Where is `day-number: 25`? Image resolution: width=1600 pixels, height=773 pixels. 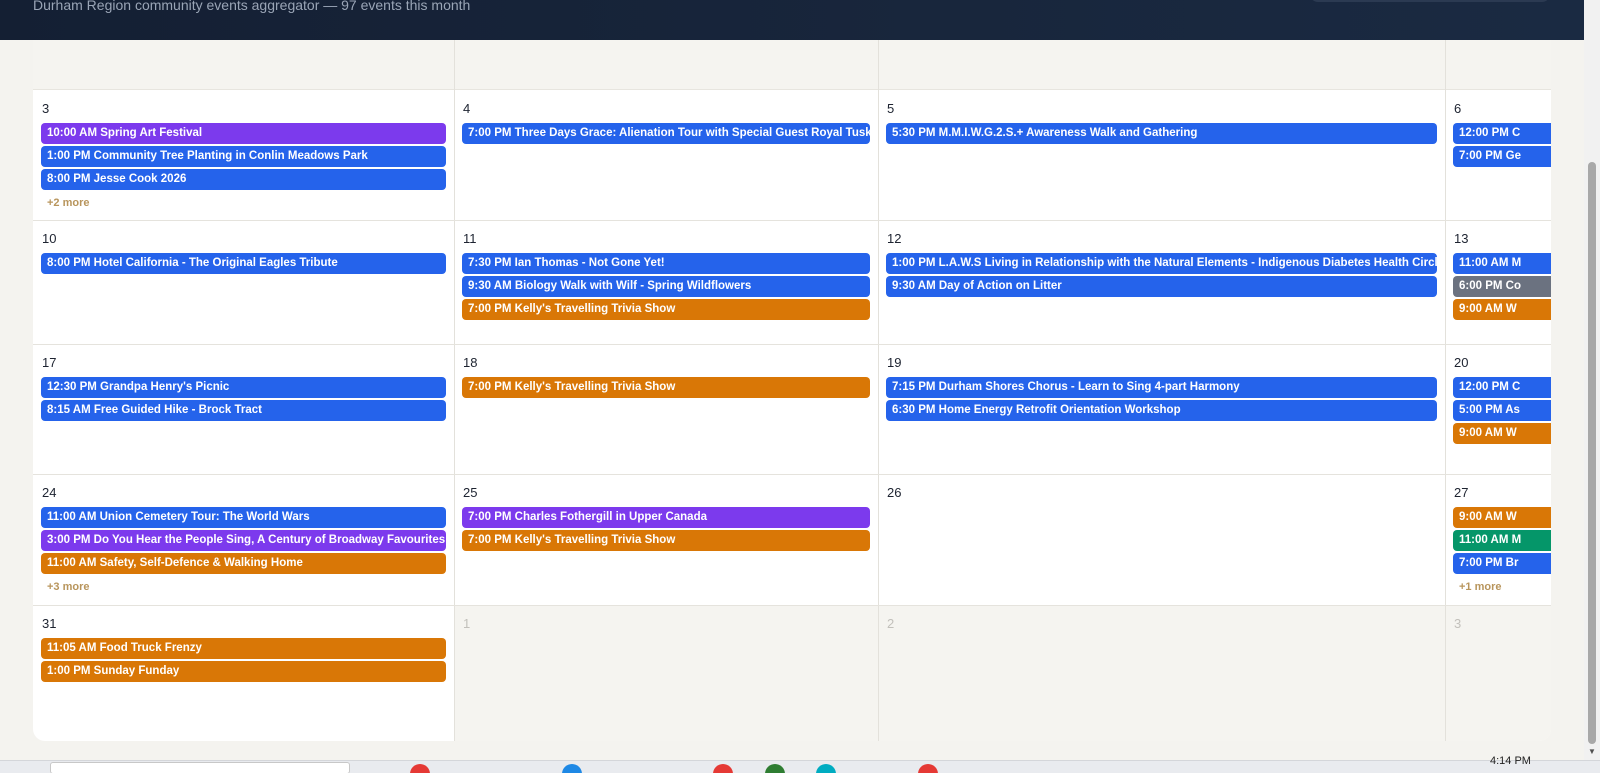 day-number: 25 is located at coordinates (470, 492).